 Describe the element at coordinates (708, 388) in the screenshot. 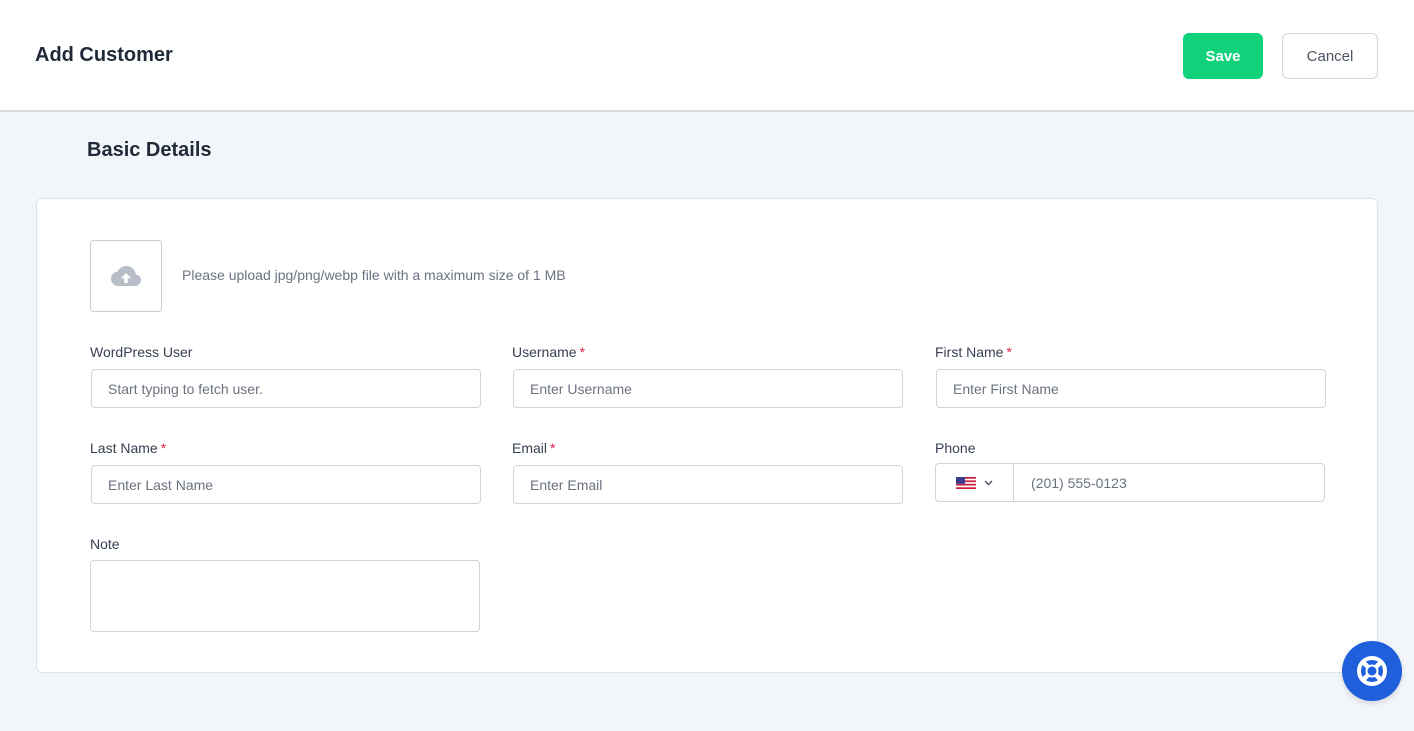

I see `username-input` at that location.